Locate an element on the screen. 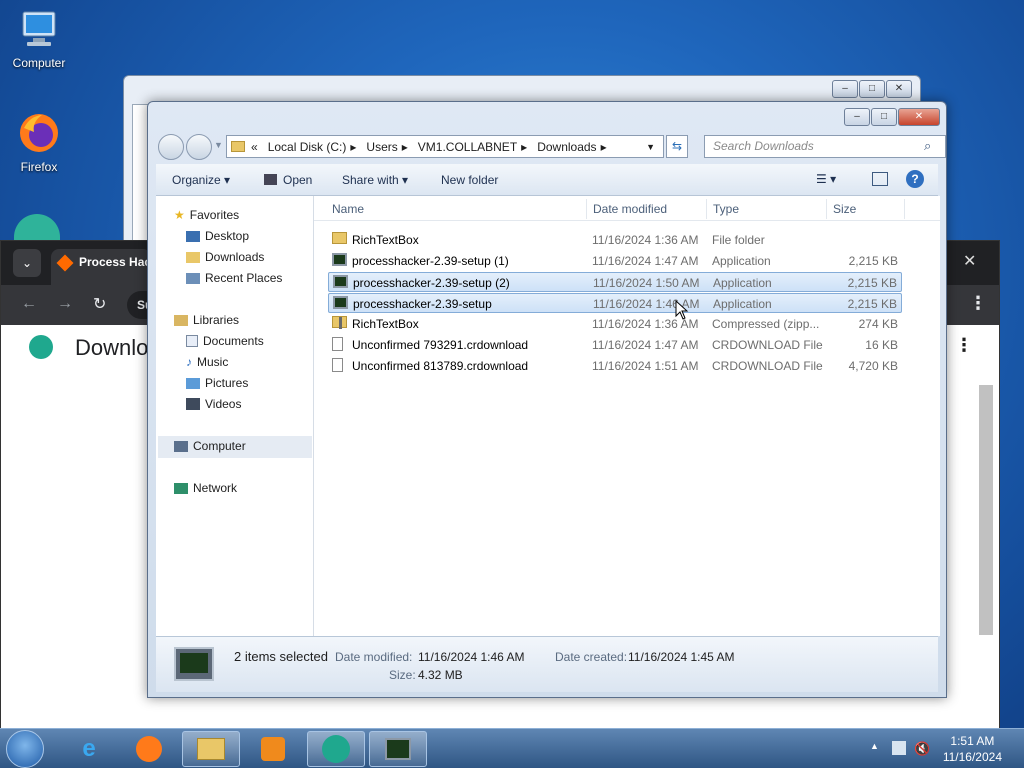 Image resolution: width=1024 pixels, height=768 pixels. nav-downloads: Downloads is located at coordinates (225, 257).